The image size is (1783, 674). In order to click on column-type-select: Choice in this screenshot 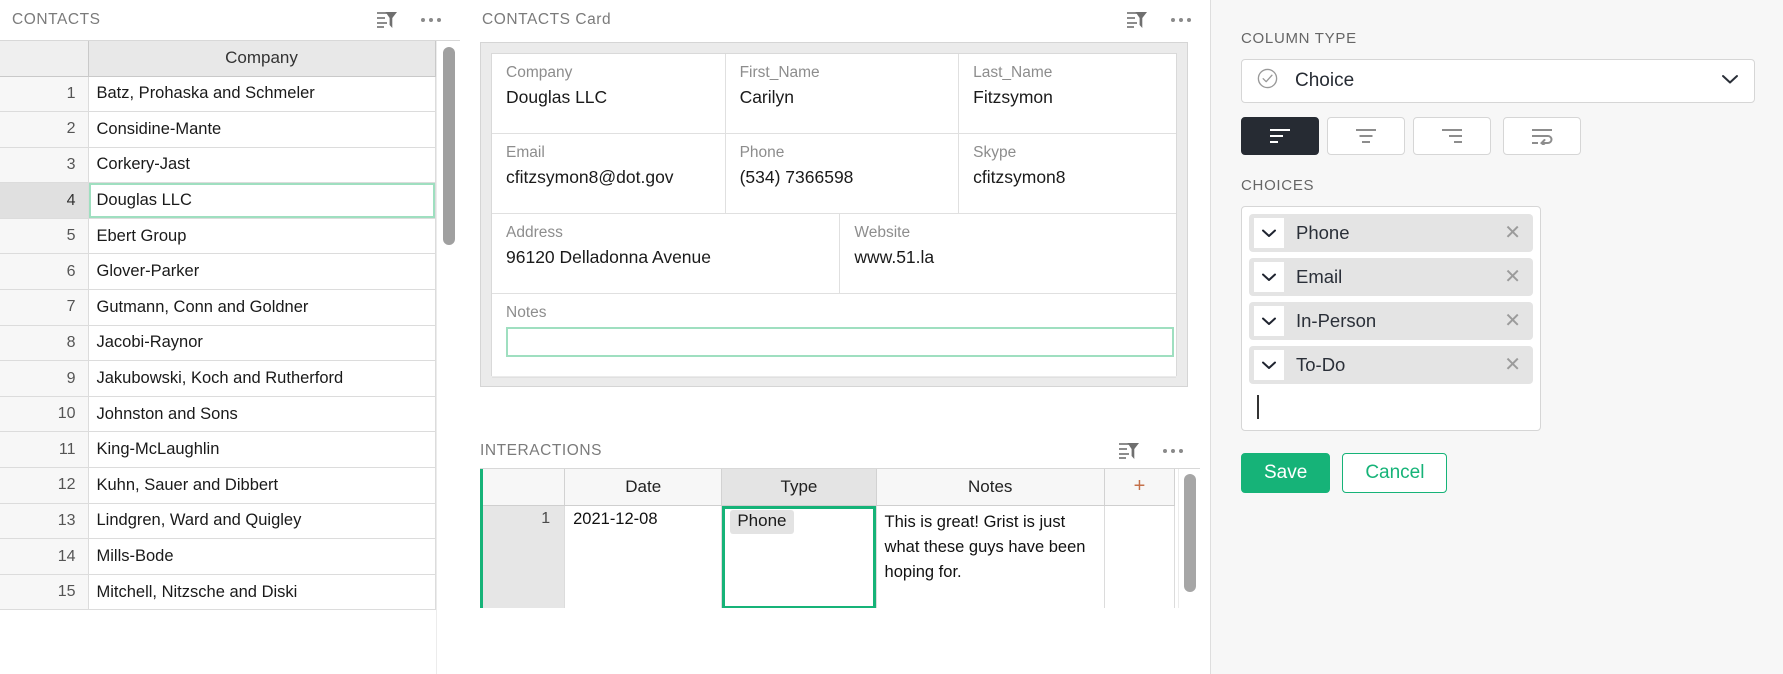, I will do `click(1498, 81)`.